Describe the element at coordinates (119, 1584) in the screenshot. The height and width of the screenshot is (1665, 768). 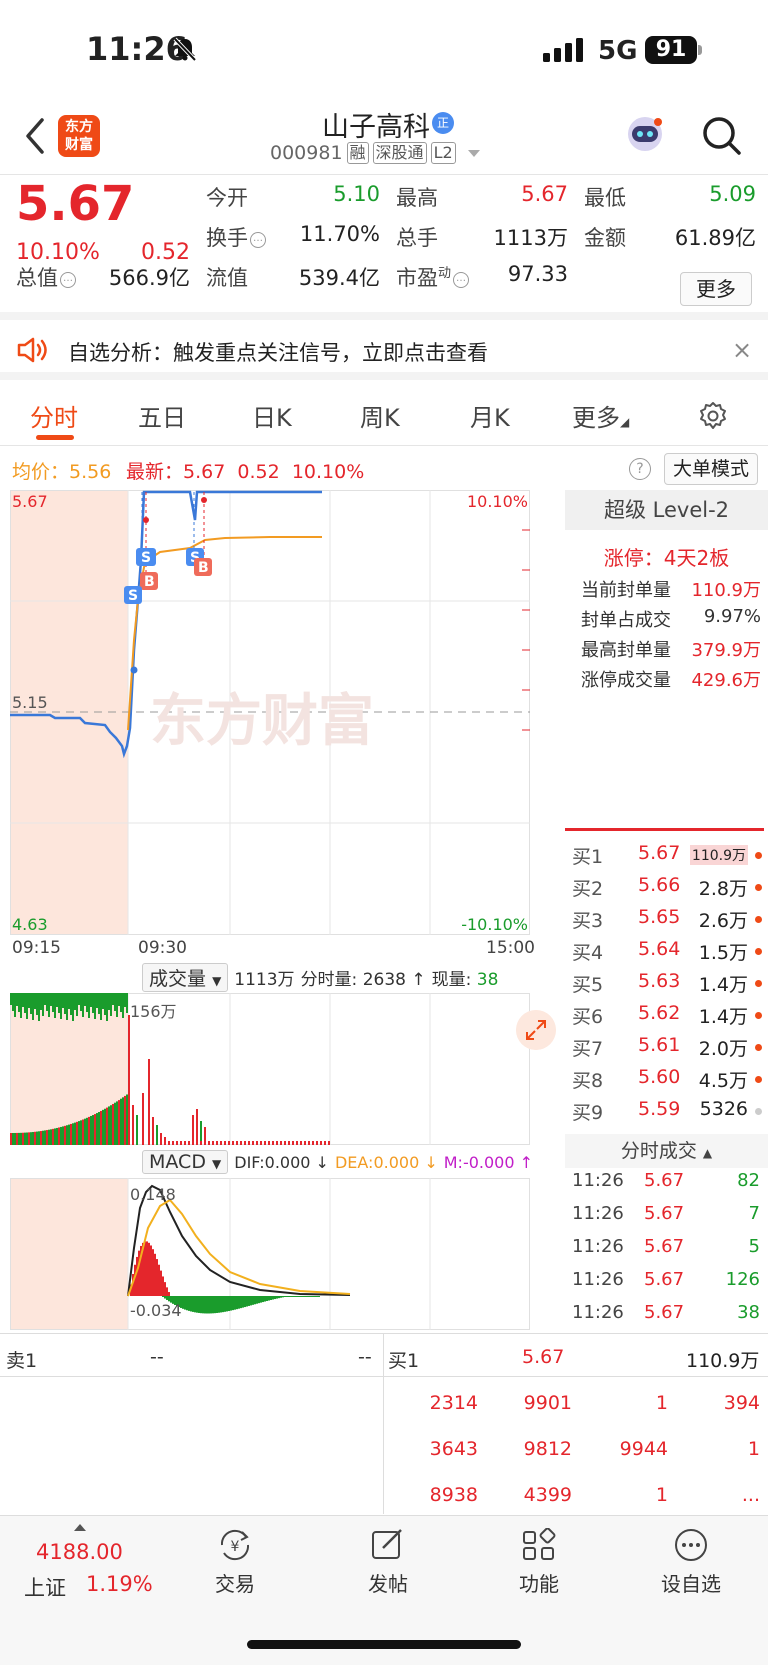
I see `index-percent: 1.19%` at that location.